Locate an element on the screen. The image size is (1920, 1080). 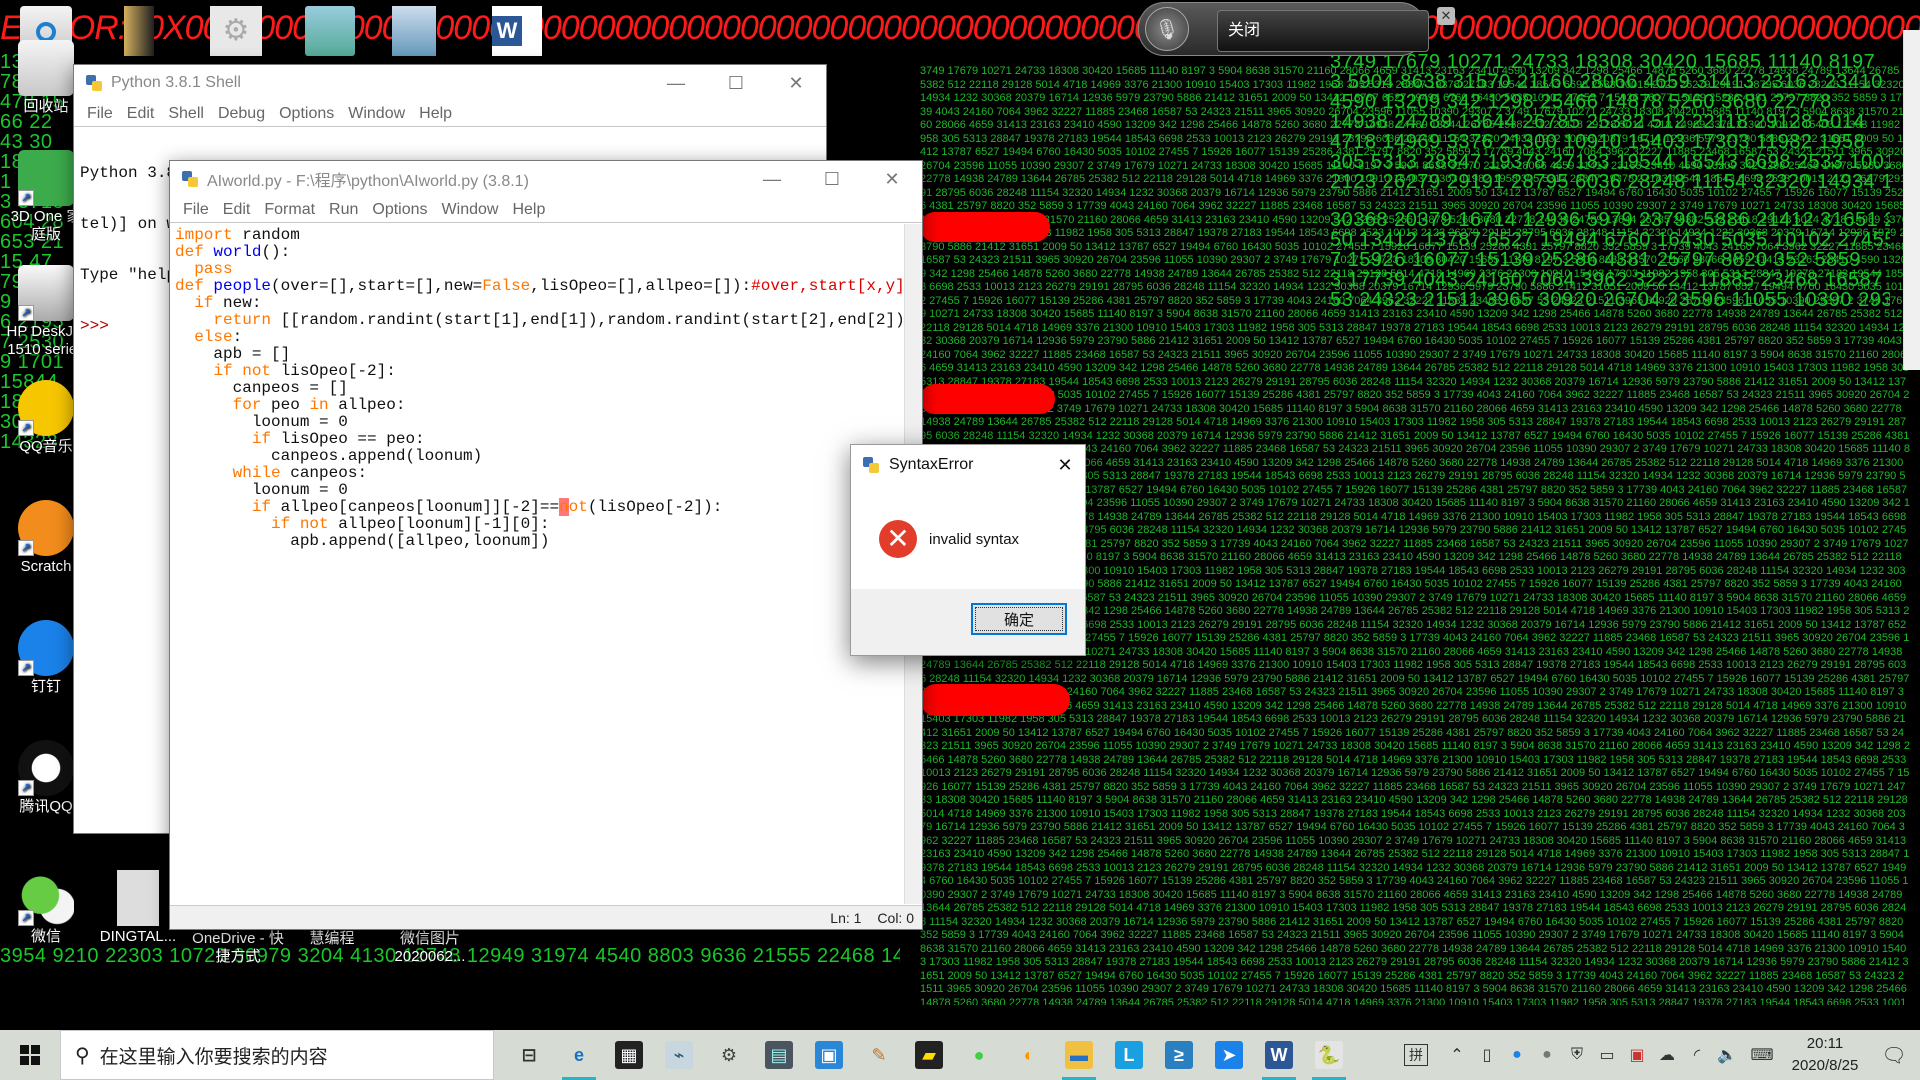
column-indicator: Col: 0 is located at coordinates (895, 917).